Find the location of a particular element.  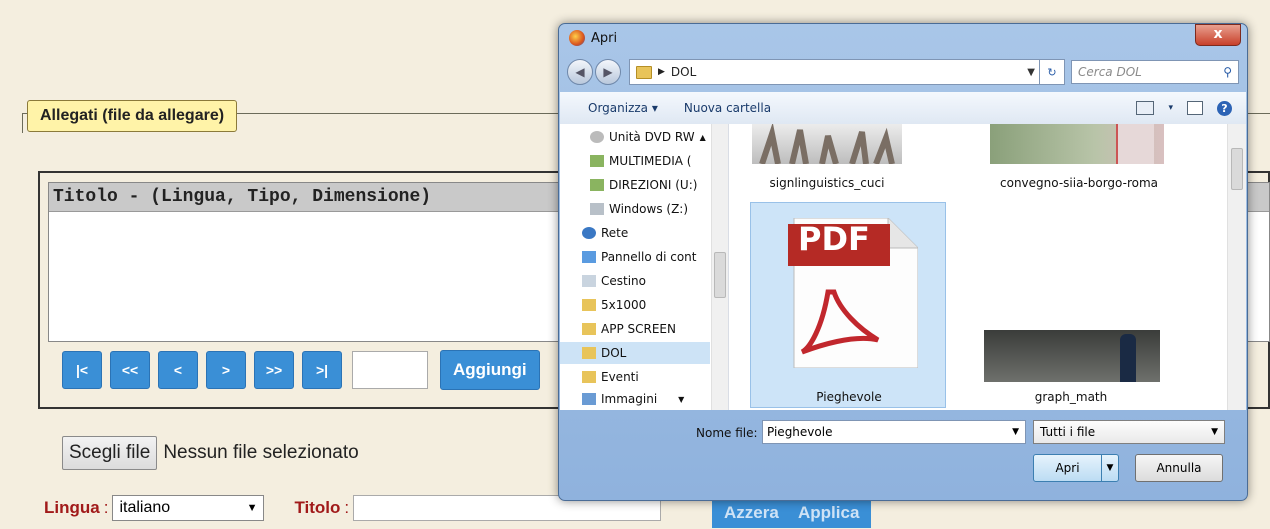

nav-item-dvd: Unità DVD RW ▲ is located at coordinates (648, 137).